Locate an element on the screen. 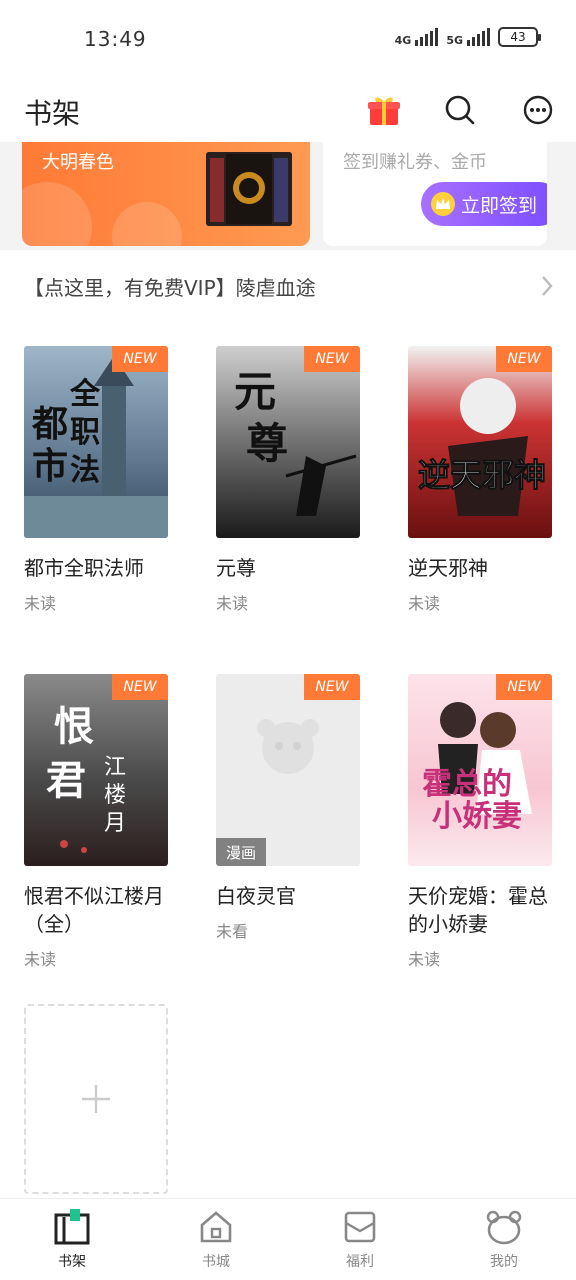 The image size is (576, 1280). chevron-right-icon is located at coordinates (547, 288).